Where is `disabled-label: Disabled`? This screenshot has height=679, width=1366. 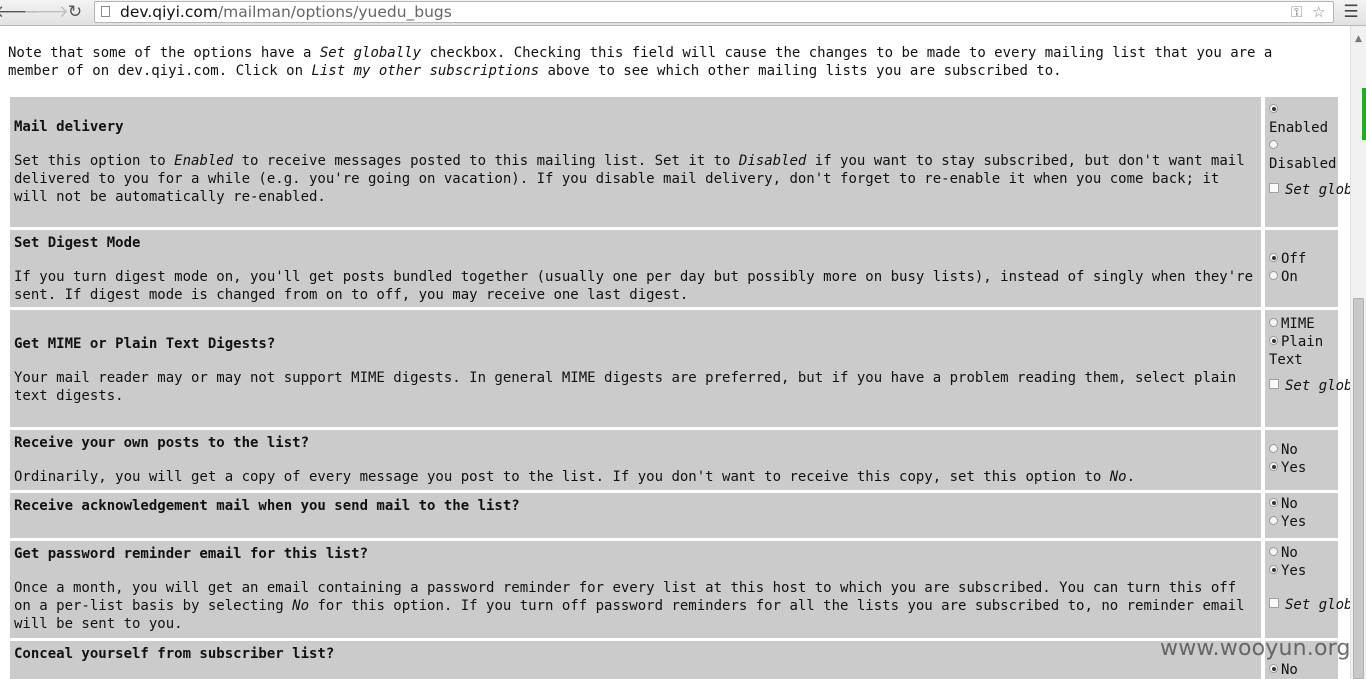
disabled-label: Disabled is located at coordinates (1303, 164).